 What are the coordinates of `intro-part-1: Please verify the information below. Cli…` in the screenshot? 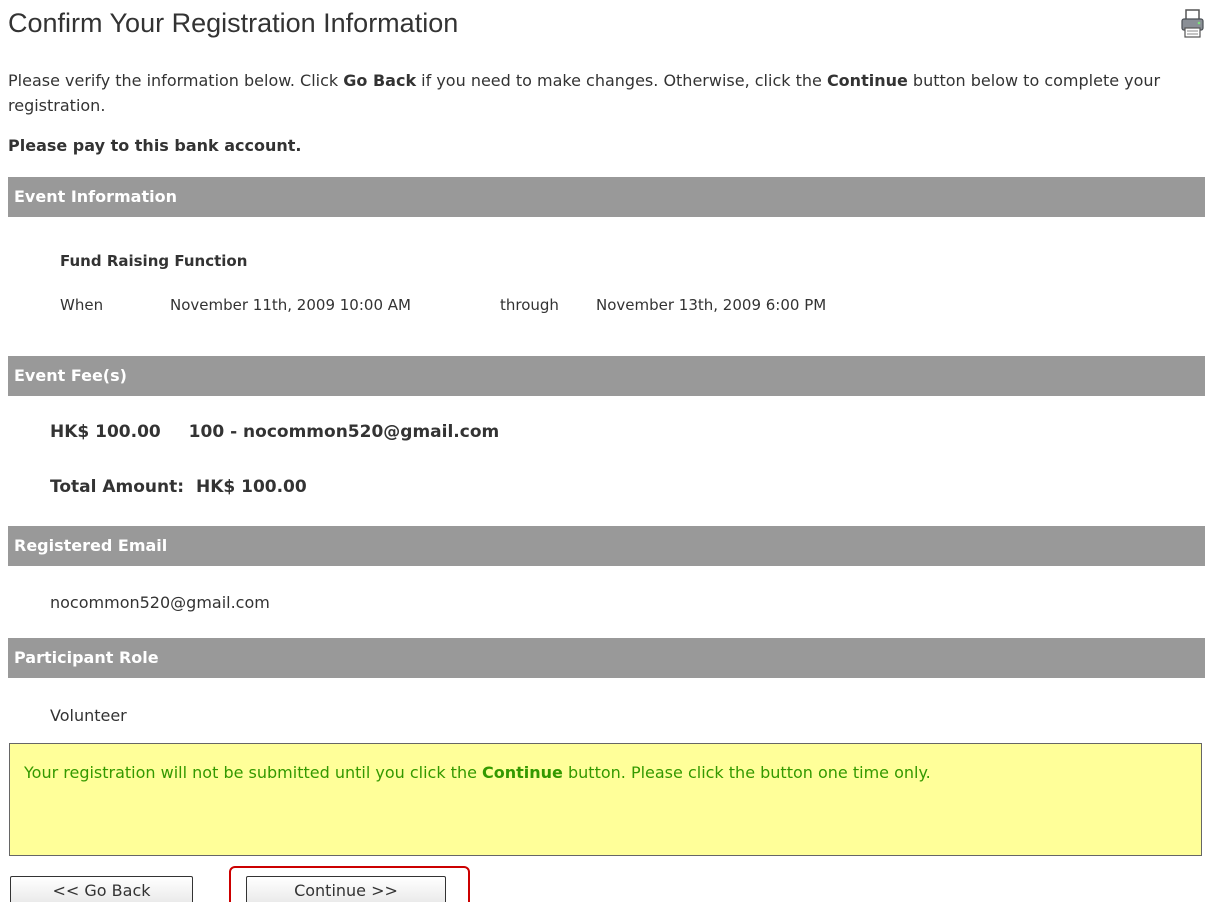 It's located at (176, 80).